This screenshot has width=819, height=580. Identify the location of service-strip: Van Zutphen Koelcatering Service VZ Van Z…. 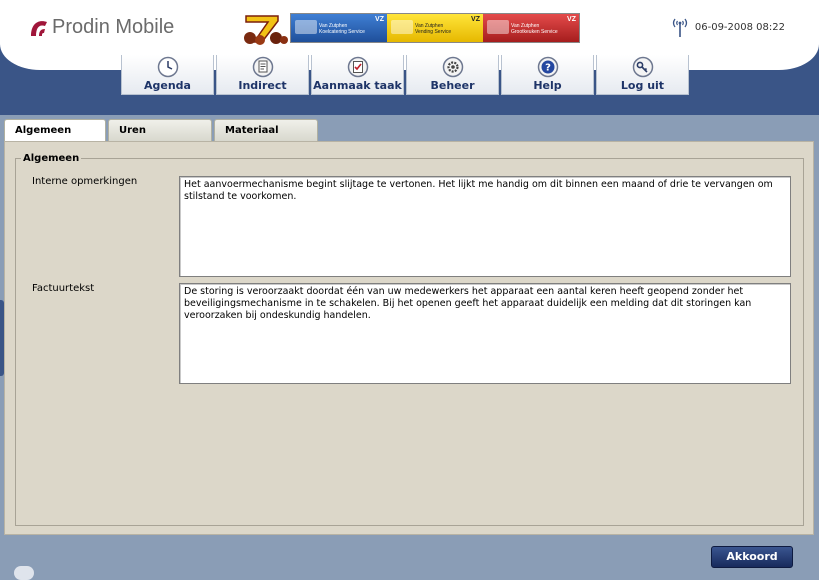
(435, 28).